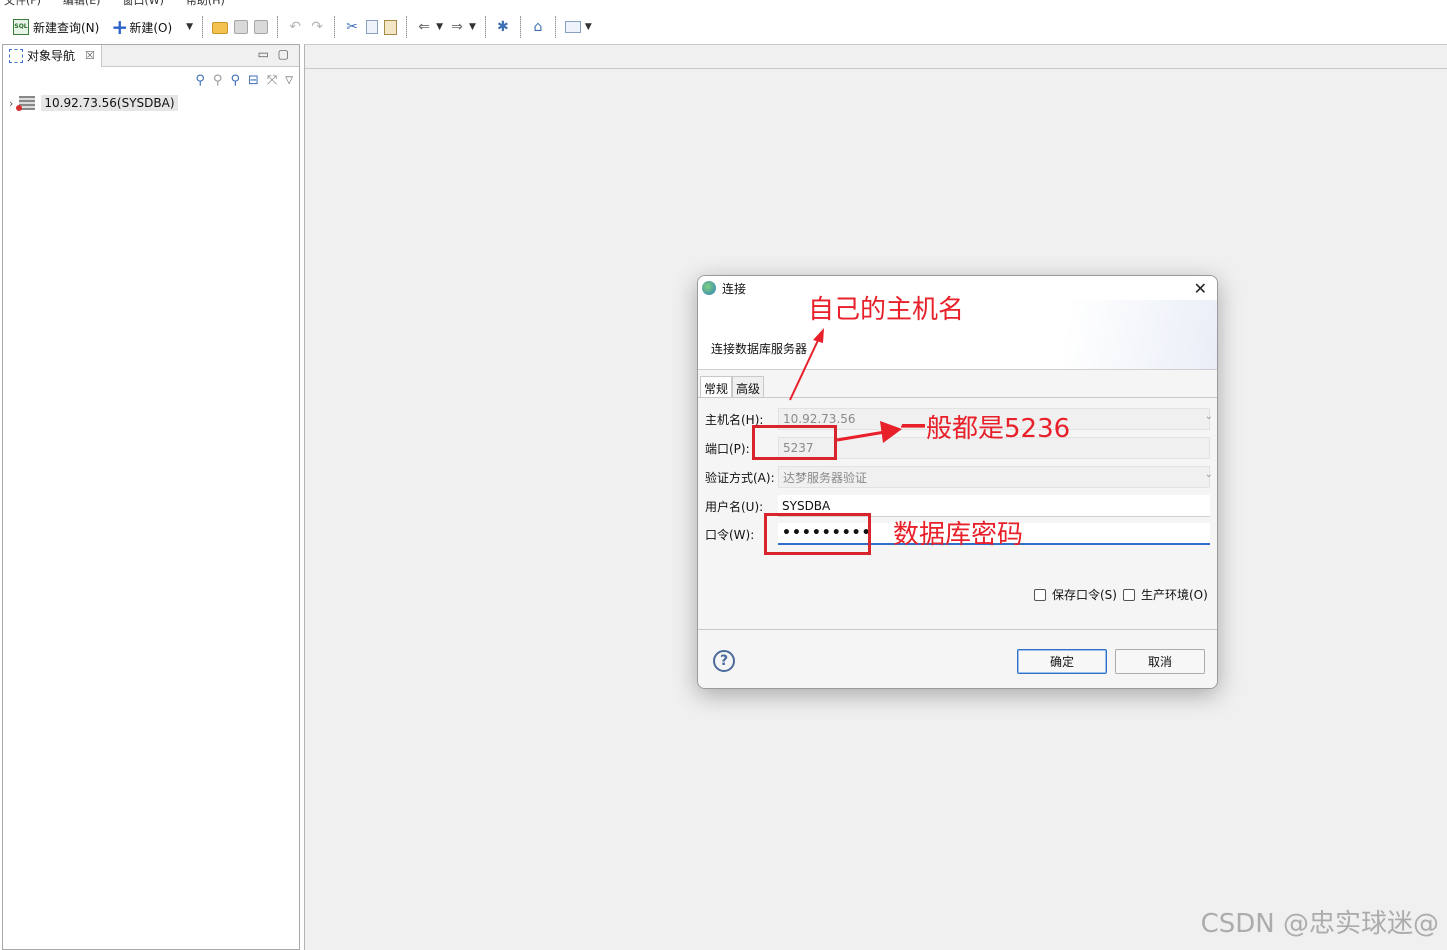 This screenshot has height=950, width=1447. Describe the element at coordinates (263, 54) in the screenshot. I see `minimize-icon: ▭` at that location.